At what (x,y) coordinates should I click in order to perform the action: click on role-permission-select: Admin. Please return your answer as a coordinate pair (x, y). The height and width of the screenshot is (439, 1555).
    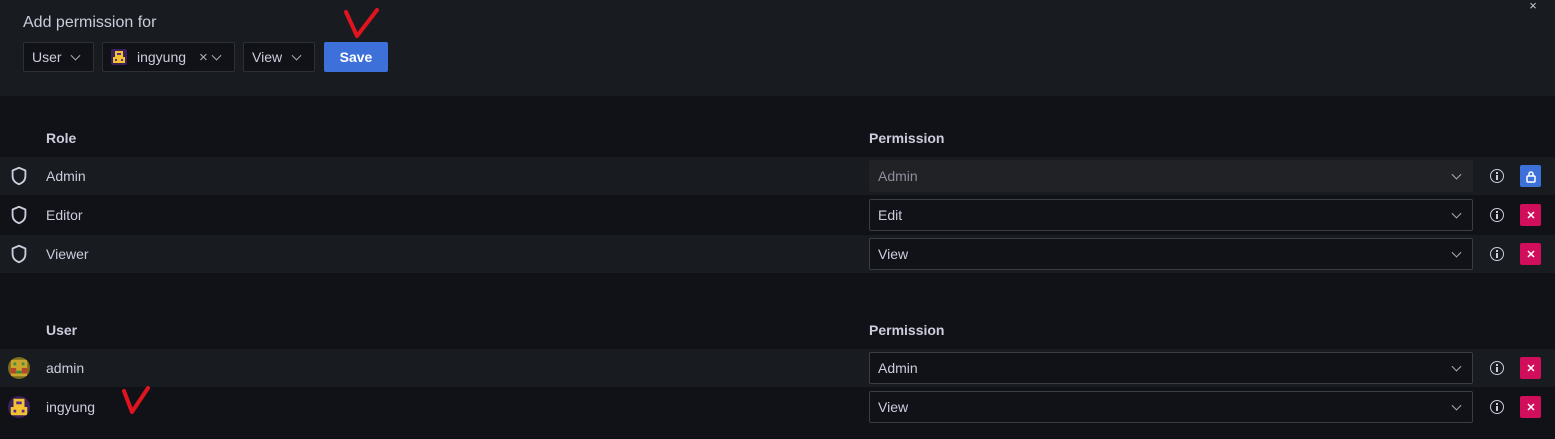
    Looking at the image, I should click on (1171, 176).